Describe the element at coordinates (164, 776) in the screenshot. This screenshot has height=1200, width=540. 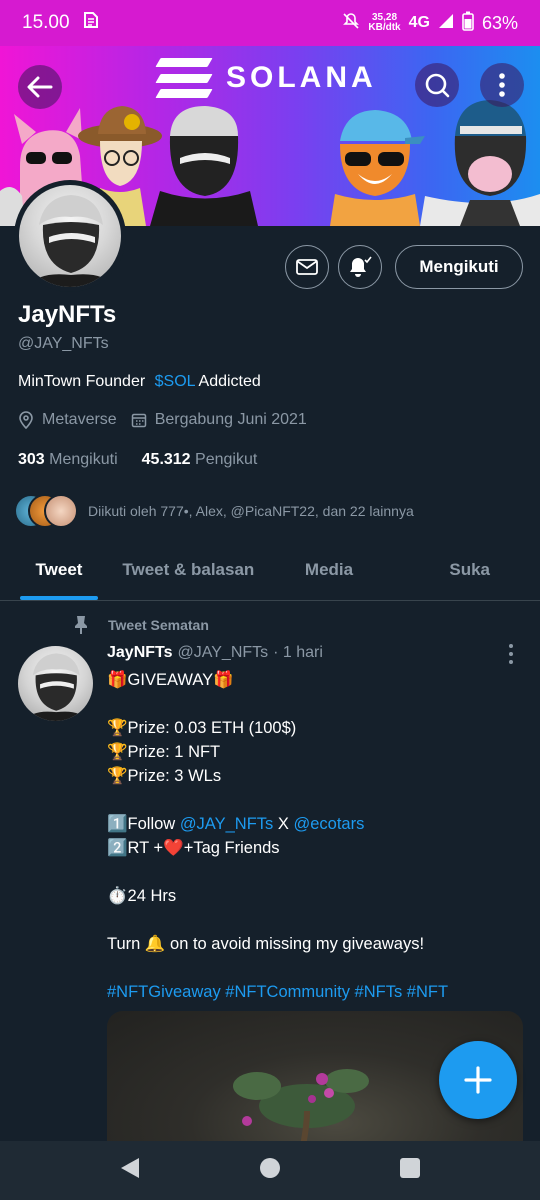
I see `tweet-line: 🏆Prize: 3 WLs` at that location.